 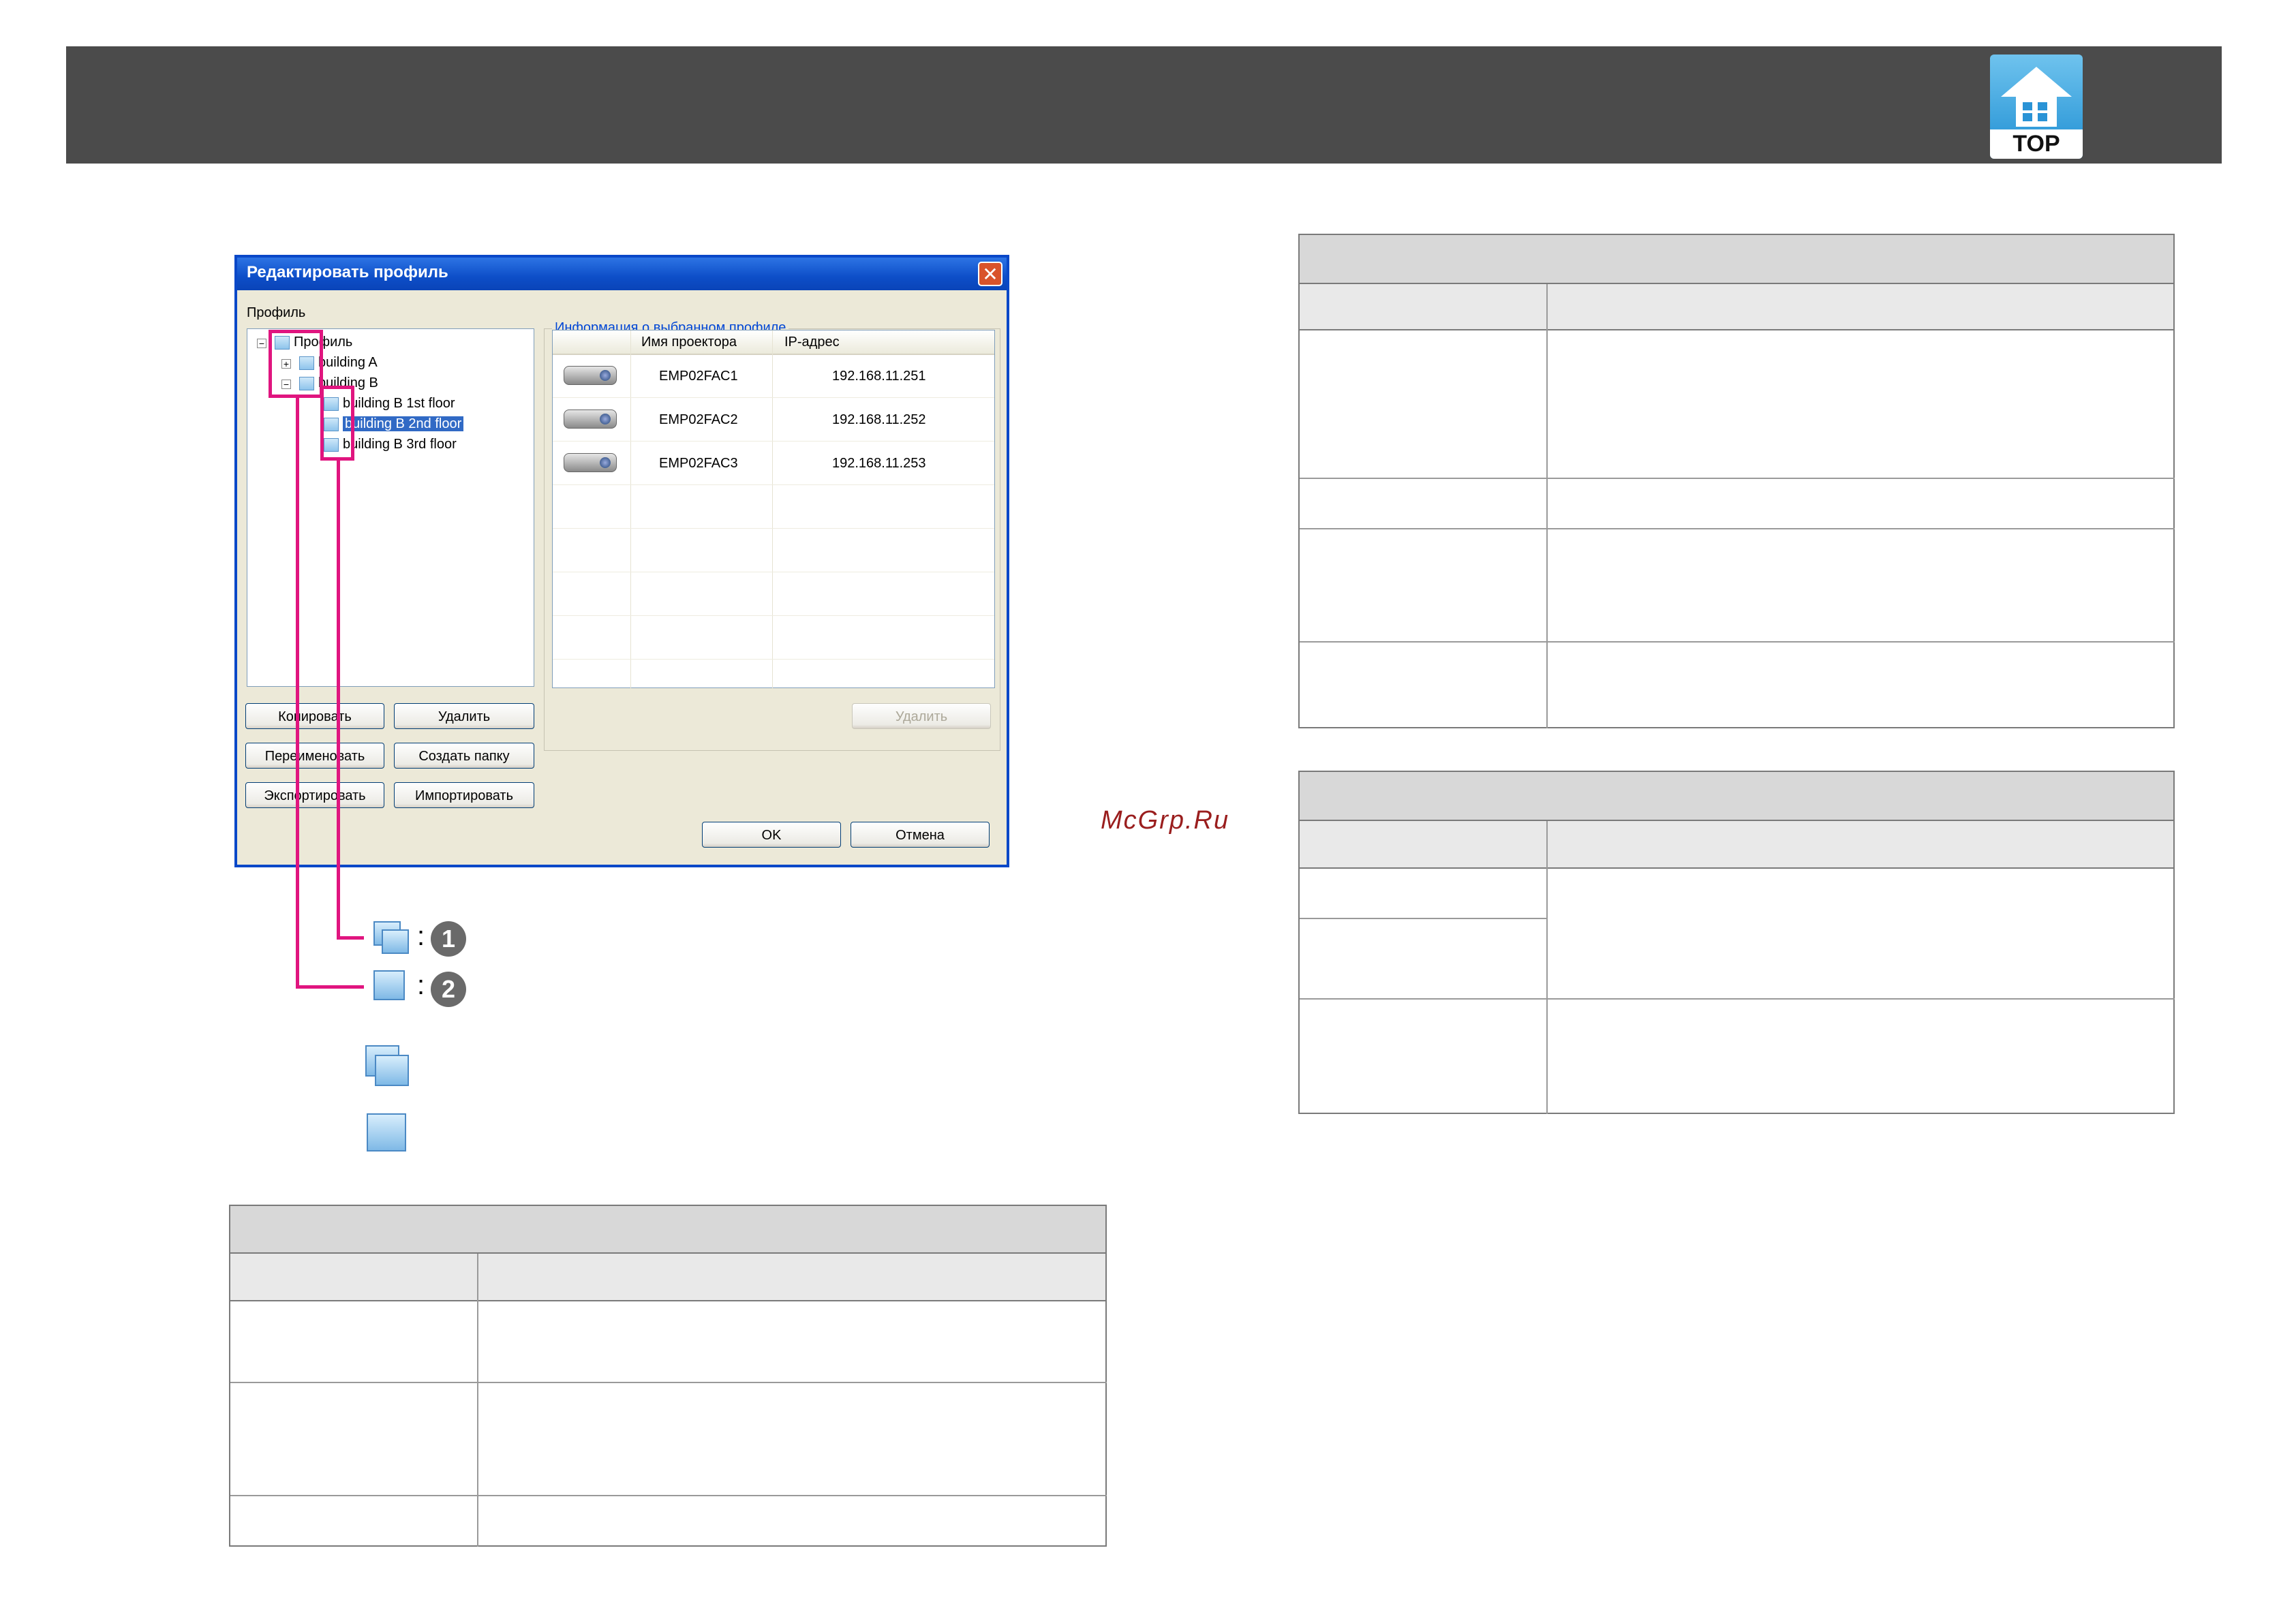 What do you see at coordinates (464, 756) in the screenshot?
I see `create-folder-button: Создать папку` at bounding box center [464, 756].